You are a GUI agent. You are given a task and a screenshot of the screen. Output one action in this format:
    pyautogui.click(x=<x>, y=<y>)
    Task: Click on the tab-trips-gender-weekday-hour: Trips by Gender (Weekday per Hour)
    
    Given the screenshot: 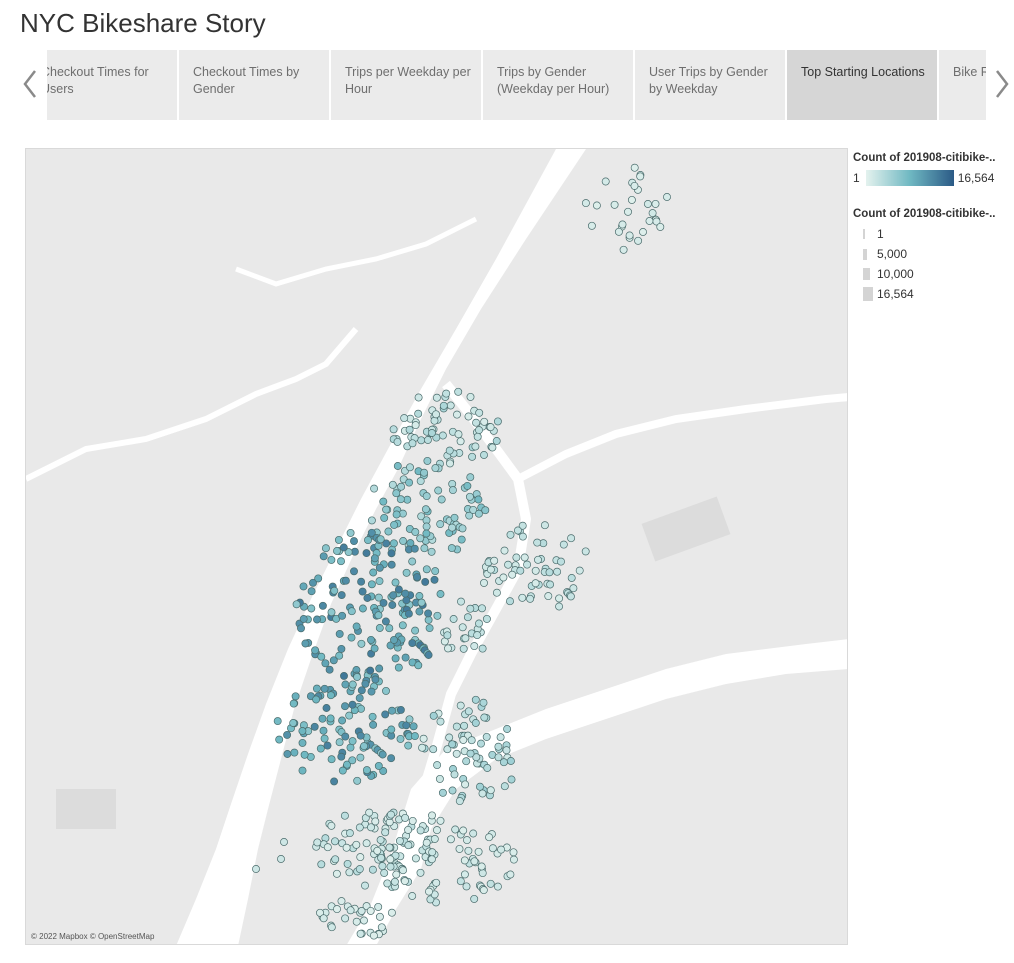 What is the action you would take?
    pyautogui.click(x=558, y=85)
    